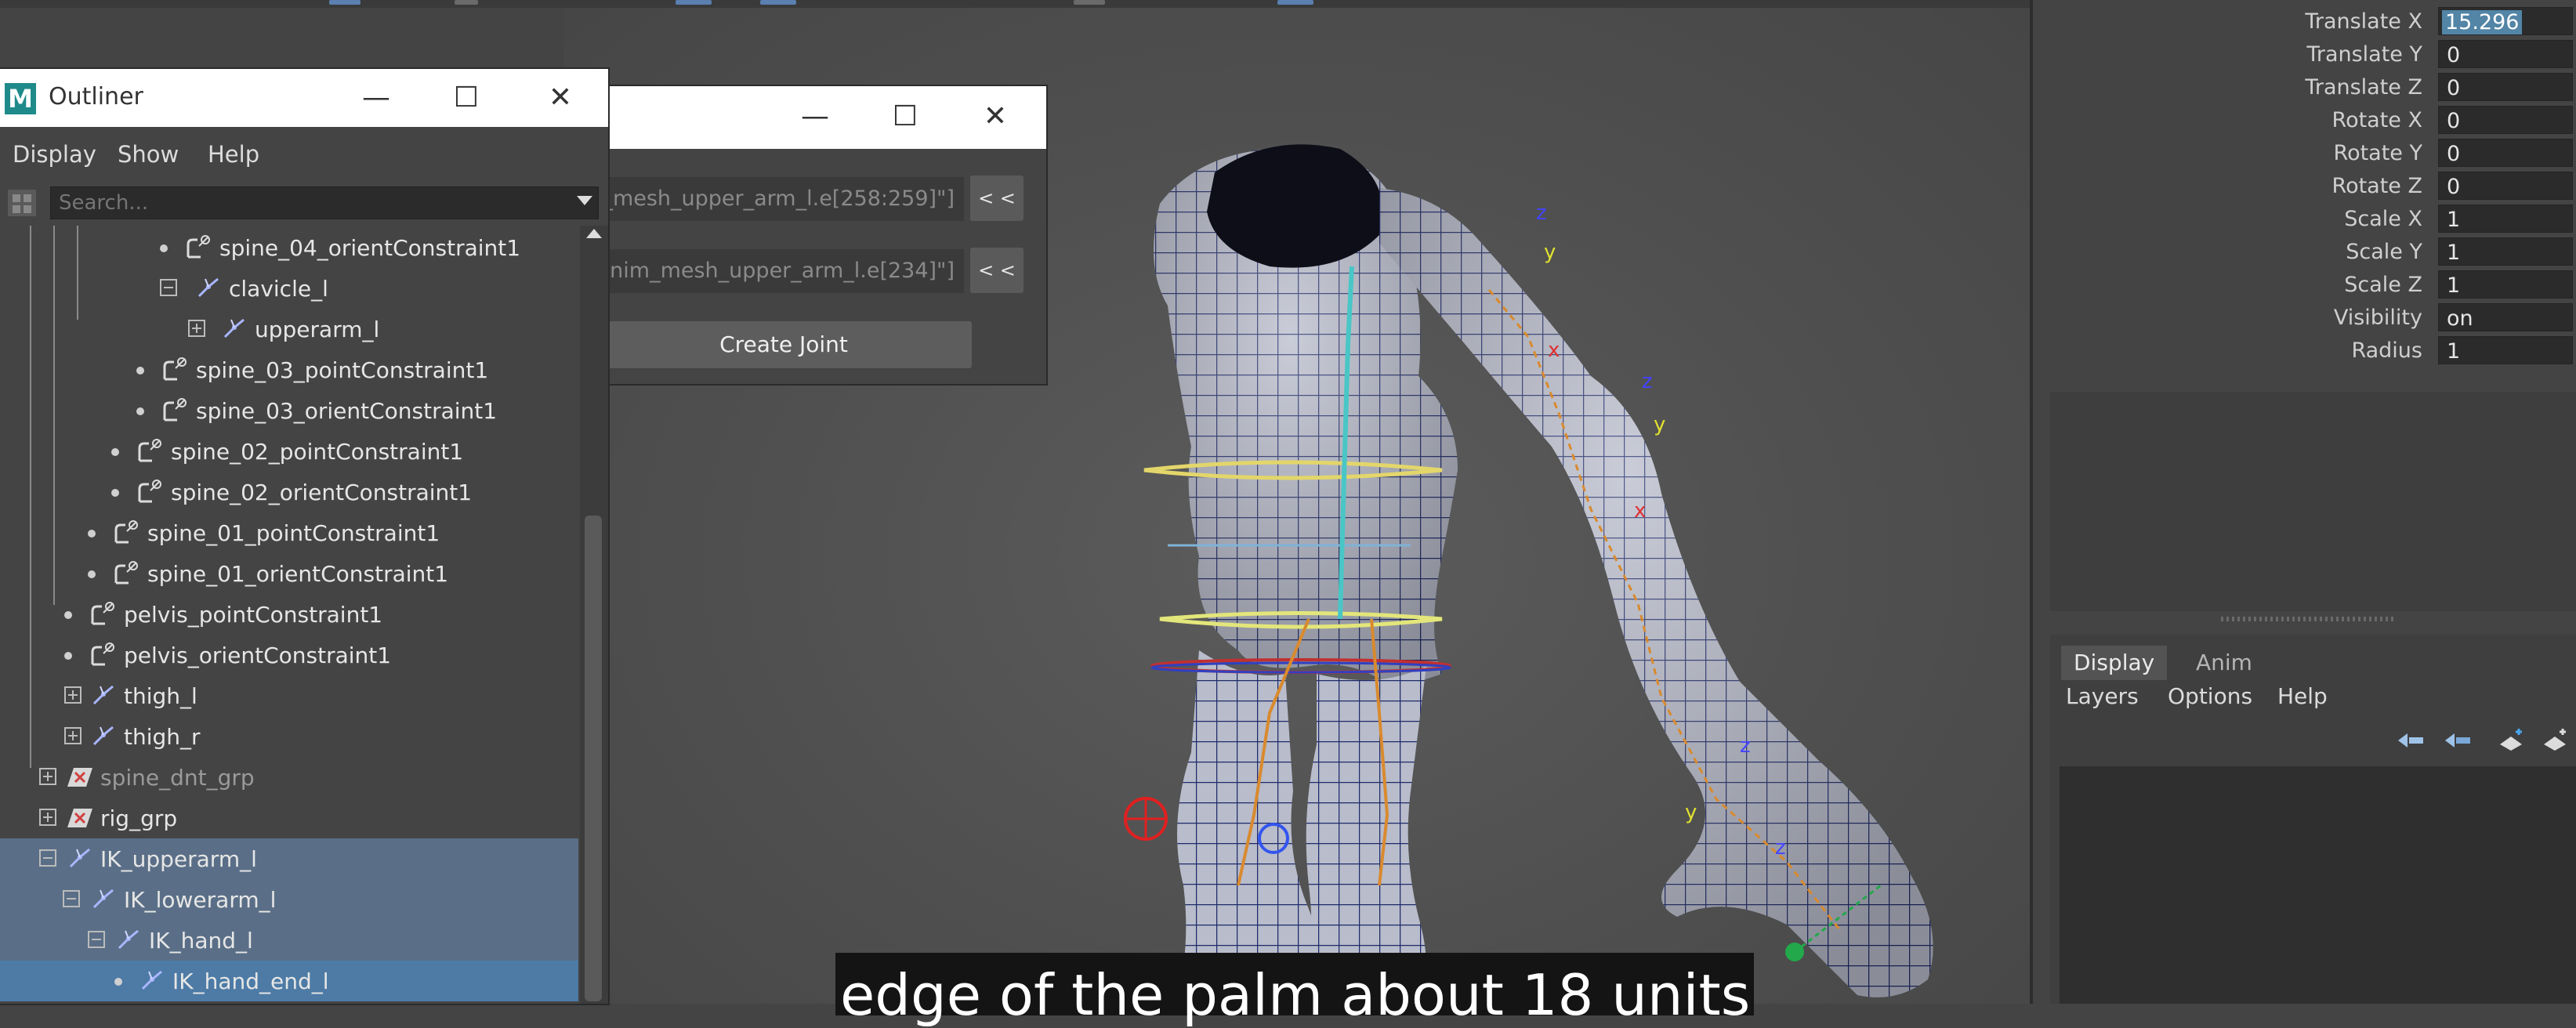 This screenshot has height=1028, width=2576. What do you see at coordinates (2224, 663) in the screenshot?
I see `tab-anim: Anim` at bounding box center [2224, 663].